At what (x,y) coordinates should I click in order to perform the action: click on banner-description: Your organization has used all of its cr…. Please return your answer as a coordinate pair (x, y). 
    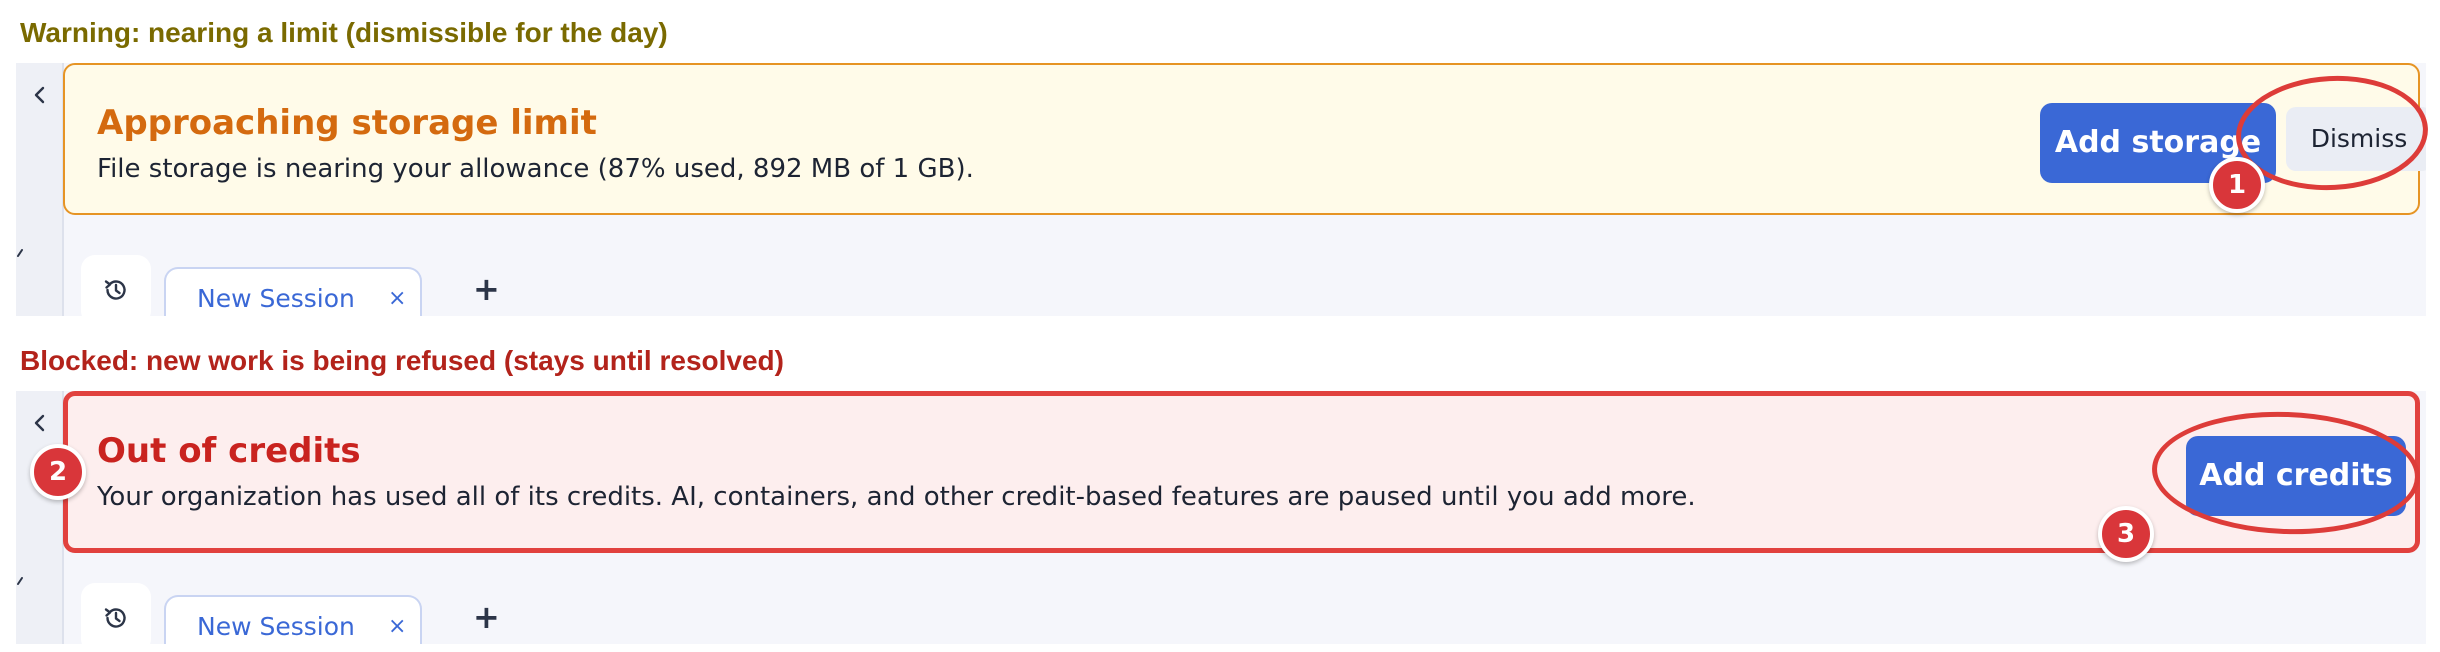
    Looking at the image, I should click on (896, 497).